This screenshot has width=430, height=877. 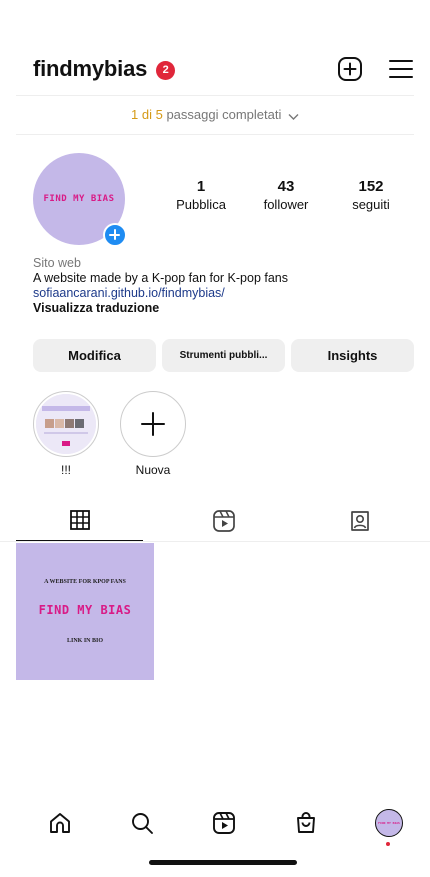 I want to click on nav-reels, so click(x=224, y=823).